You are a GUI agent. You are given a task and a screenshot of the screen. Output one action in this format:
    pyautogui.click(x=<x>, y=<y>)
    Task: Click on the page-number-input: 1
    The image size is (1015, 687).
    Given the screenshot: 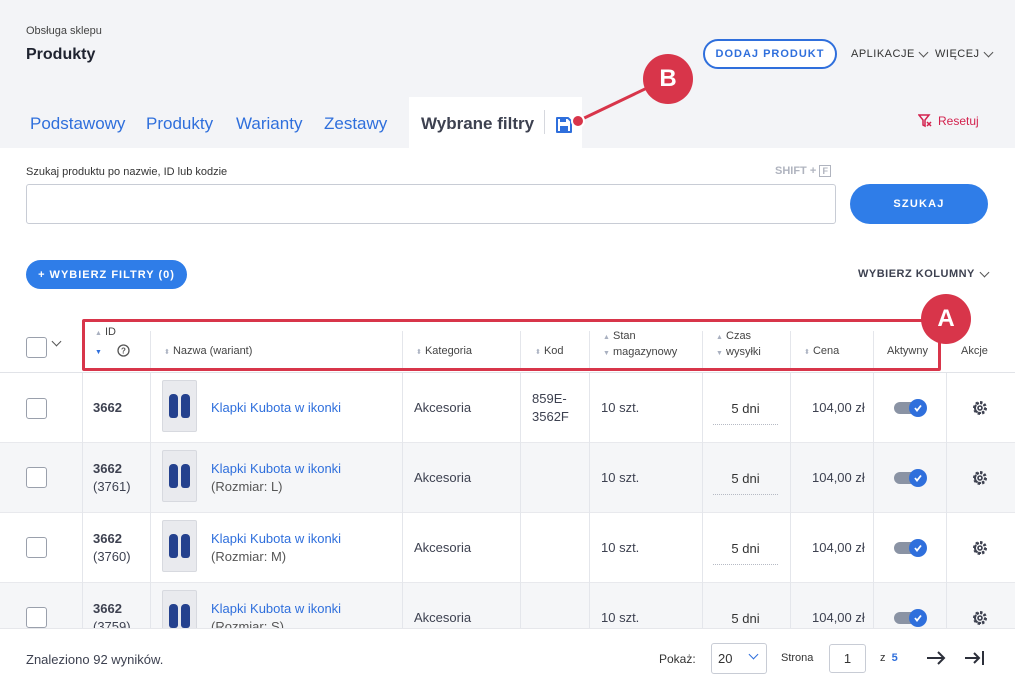 What is the action you would take?
    pyautogui.click(x=847, y=658)
    